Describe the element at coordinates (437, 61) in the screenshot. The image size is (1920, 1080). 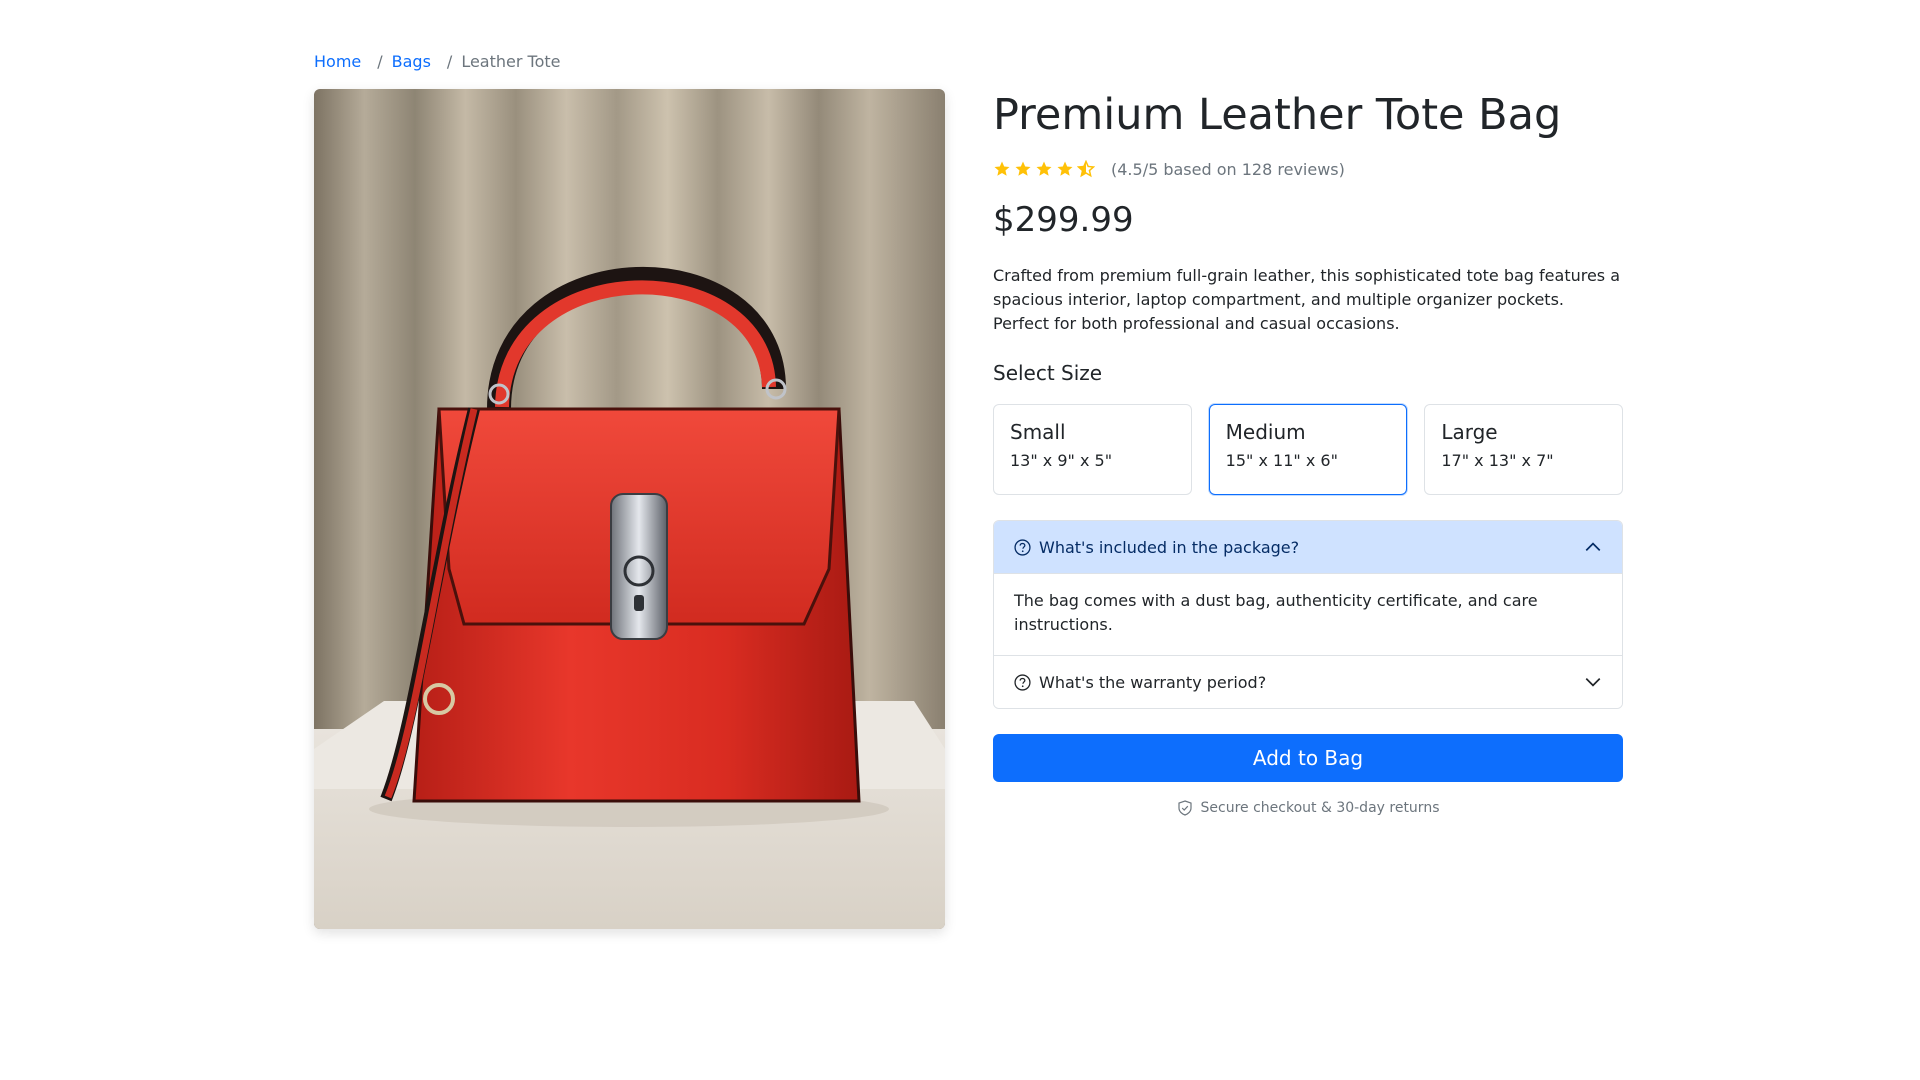
I see `breadcrumb: Home / Bags / Leather Tote` at that location.